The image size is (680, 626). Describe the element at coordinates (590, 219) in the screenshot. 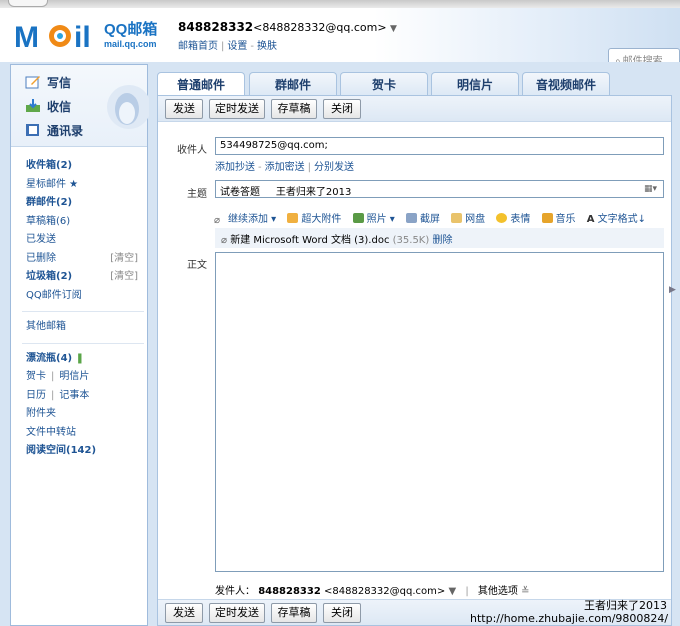

I see `font-icon: A` at that location.